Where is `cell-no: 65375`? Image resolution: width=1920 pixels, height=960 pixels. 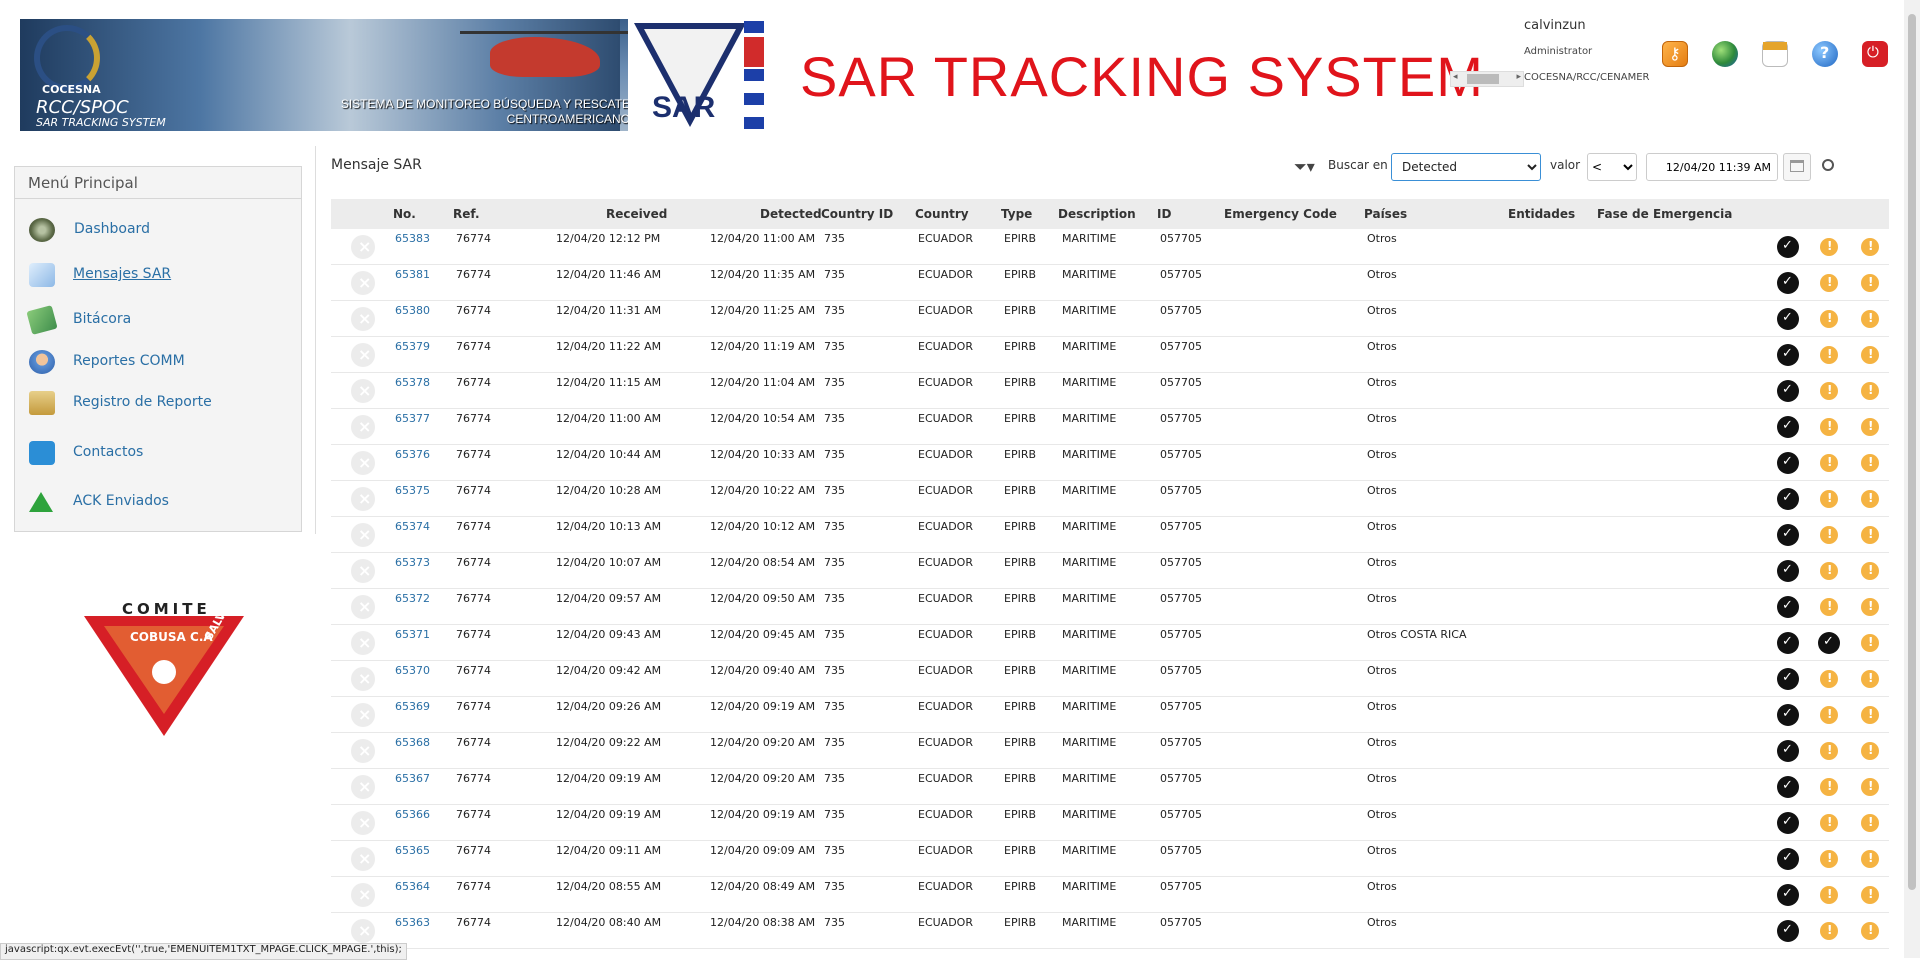
cell-no: 65375 is located at coordinates (412, 490).